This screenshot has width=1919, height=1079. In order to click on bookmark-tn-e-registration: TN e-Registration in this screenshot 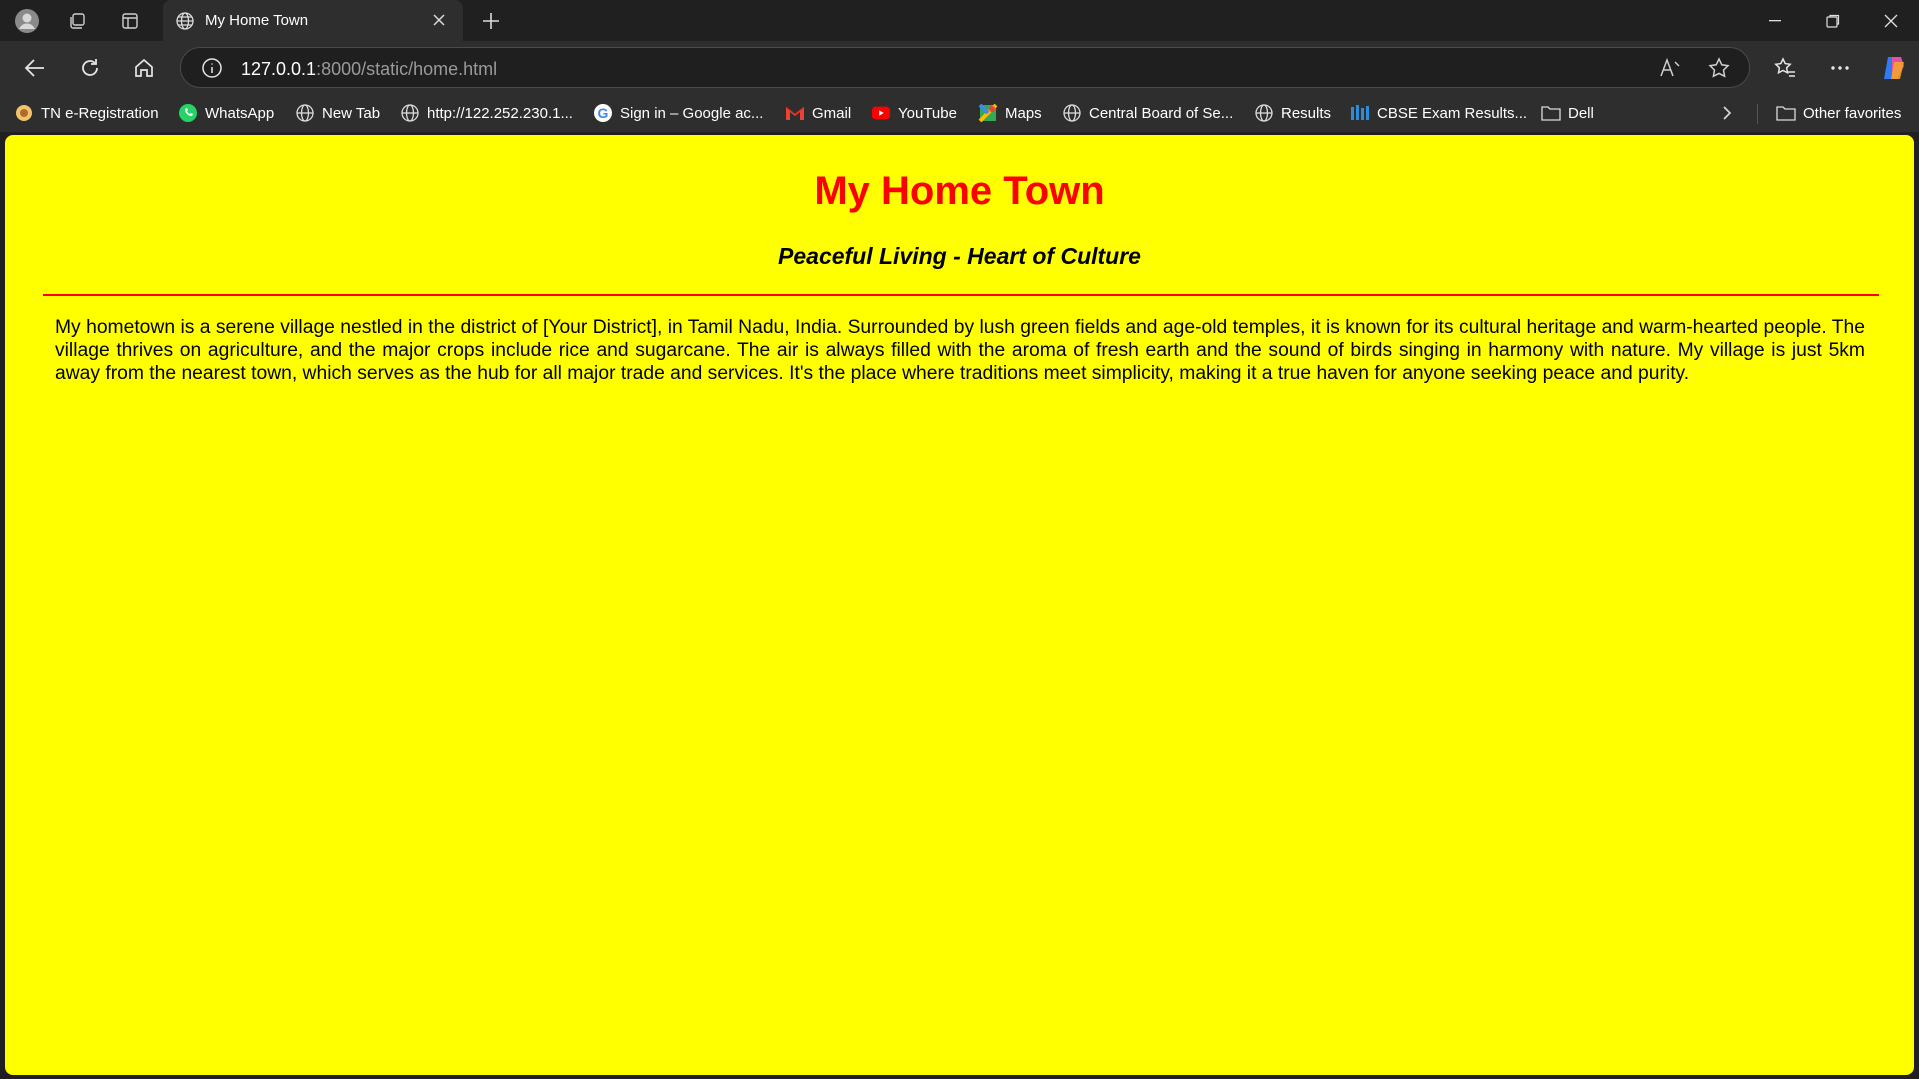, I will do `click(86, 113)`.